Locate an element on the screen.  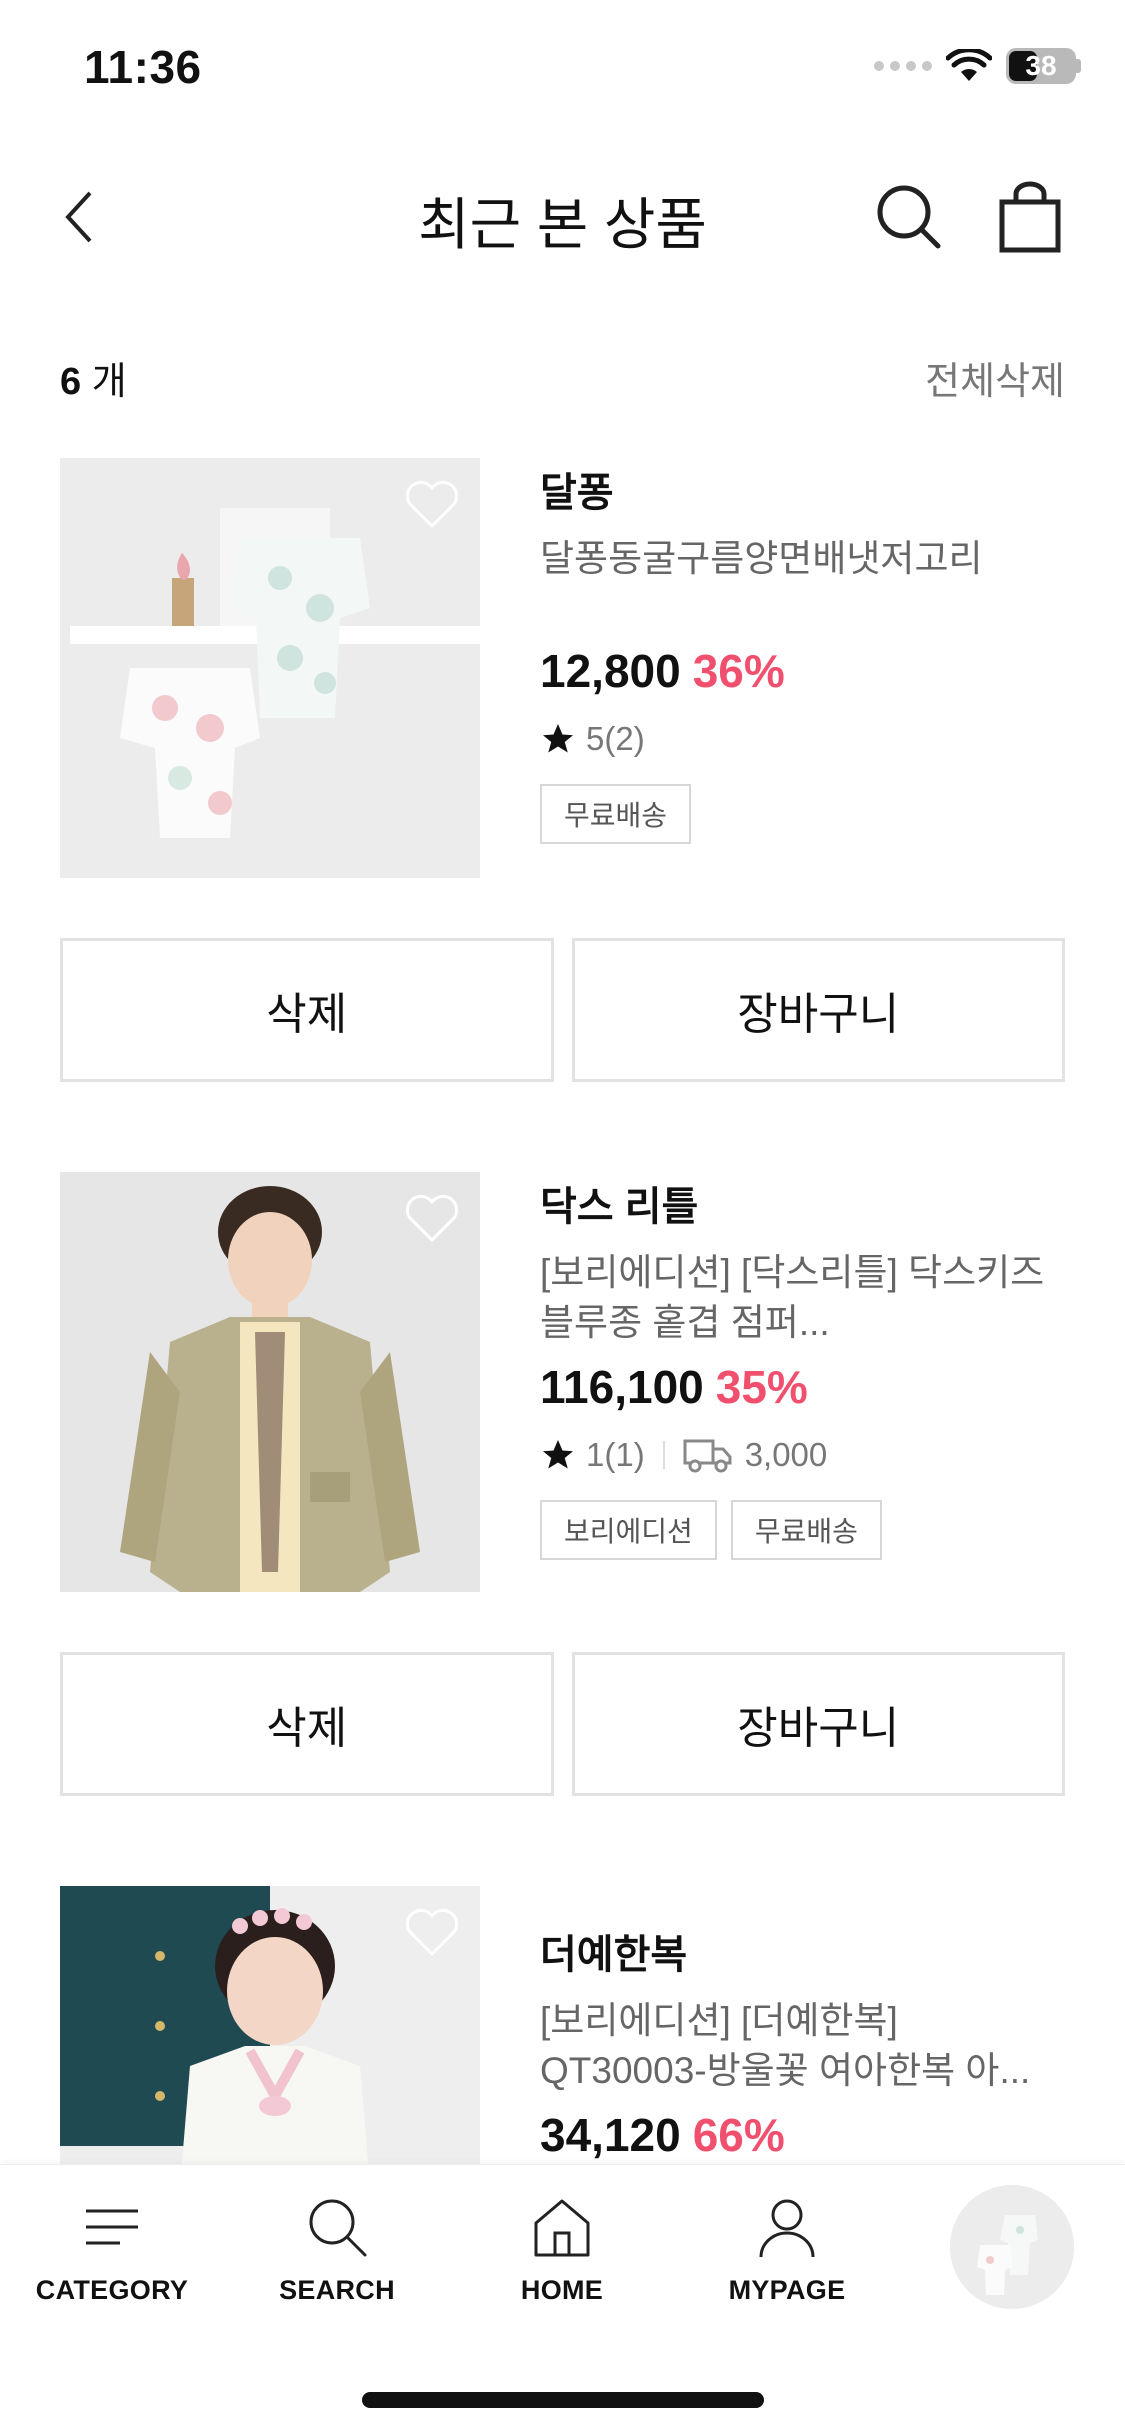
status-indicators: 38 is located at coordinates (977, 66).